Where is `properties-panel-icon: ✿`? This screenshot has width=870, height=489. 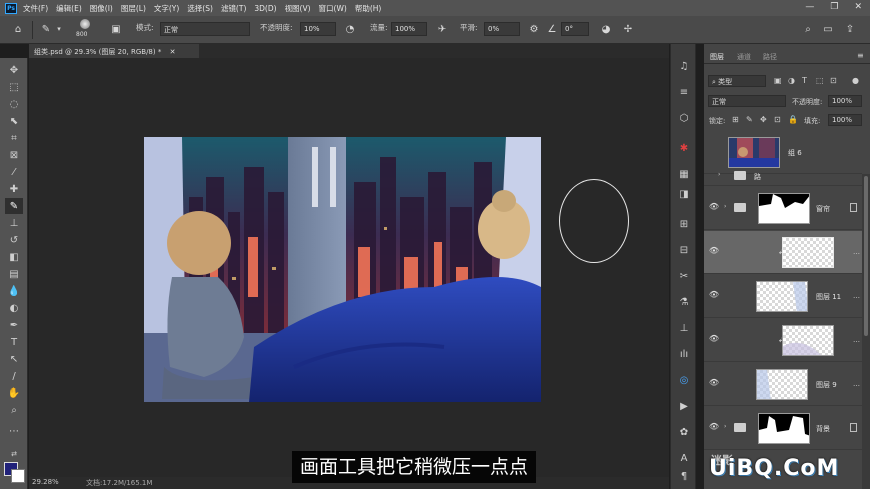 properties-panel-icon: ✿ is located at coordinates (684, 432).